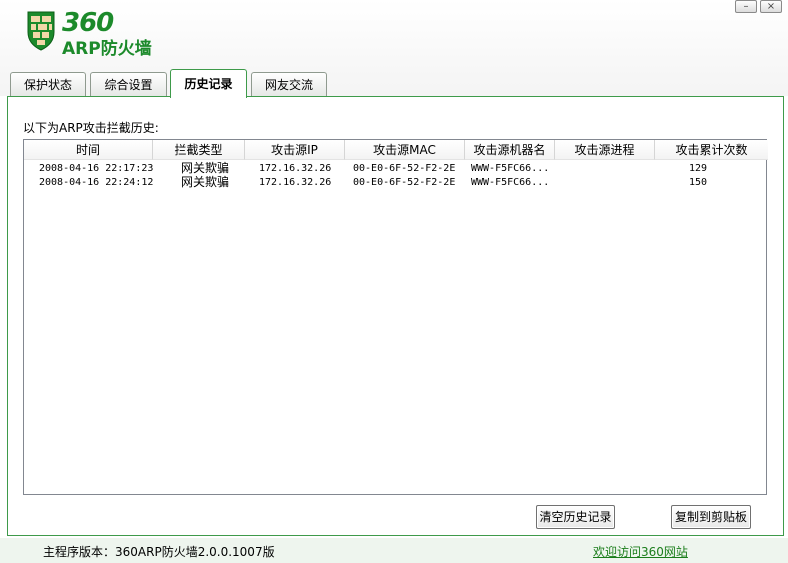 The image size is (788, 563). I want to click on minimize-icon: –, so click(746, 6).